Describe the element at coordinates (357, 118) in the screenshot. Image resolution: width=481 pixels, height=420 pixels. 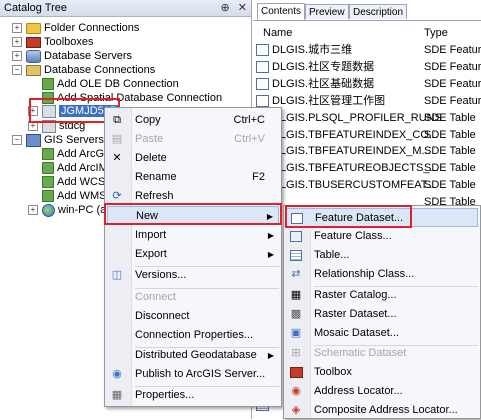
I see `list-item-name: DLGIS.PLSQL_PROFILER_RUNS` at that location.